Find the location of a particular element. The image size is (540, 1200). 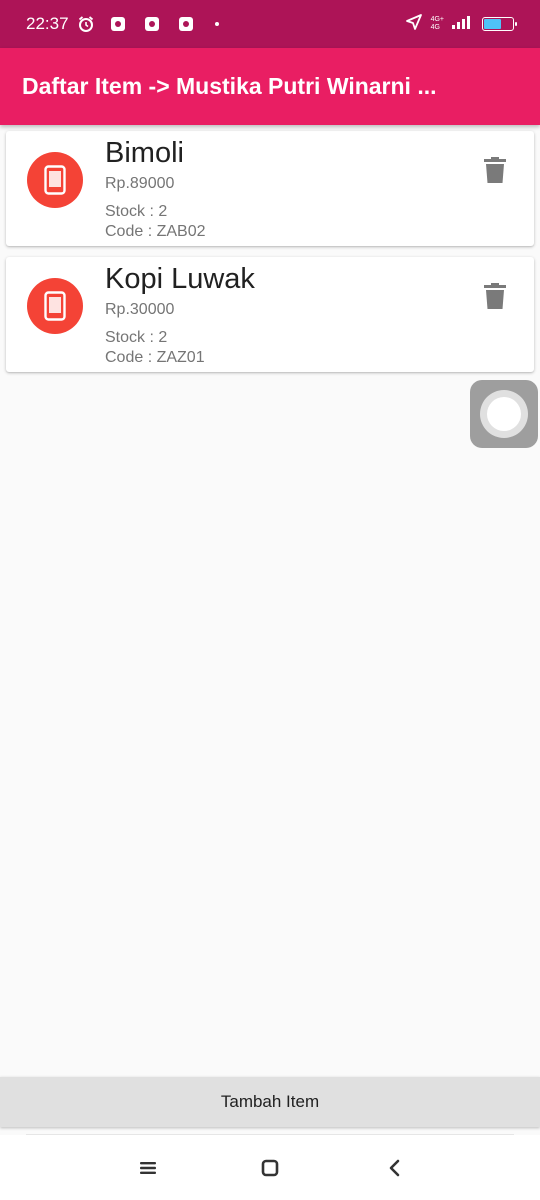

signal-icon is located at coordinates (463, 24).